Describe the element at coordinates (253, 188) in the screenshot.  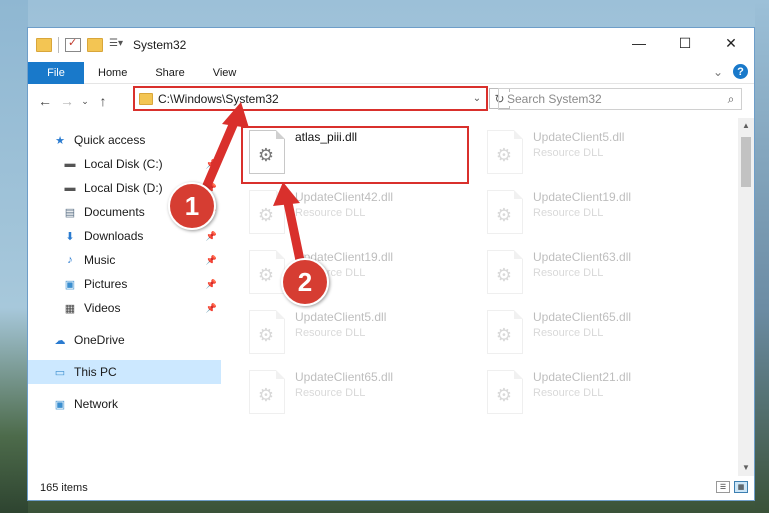
I see `annotation-arrows` at that location.